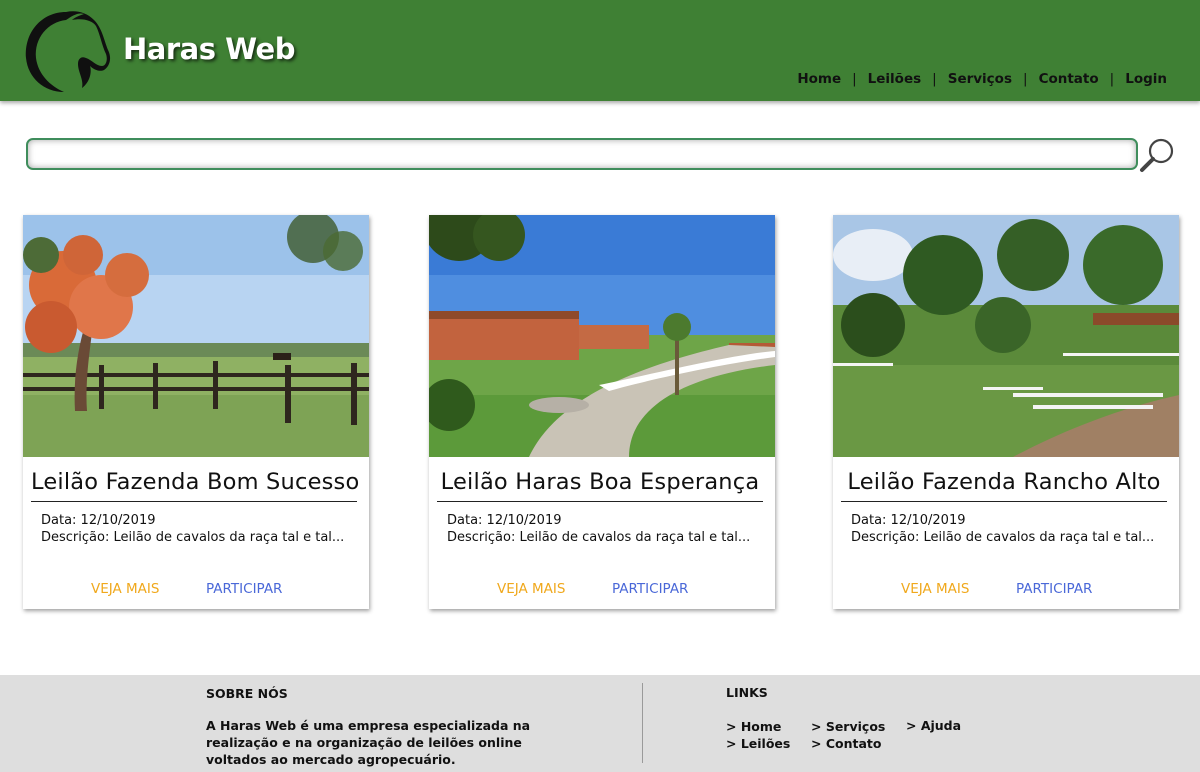  What do you see at coordinates (1146, 79) in the screenshot?
I see `nav-login: Login` at bounding box center [1146, 79].